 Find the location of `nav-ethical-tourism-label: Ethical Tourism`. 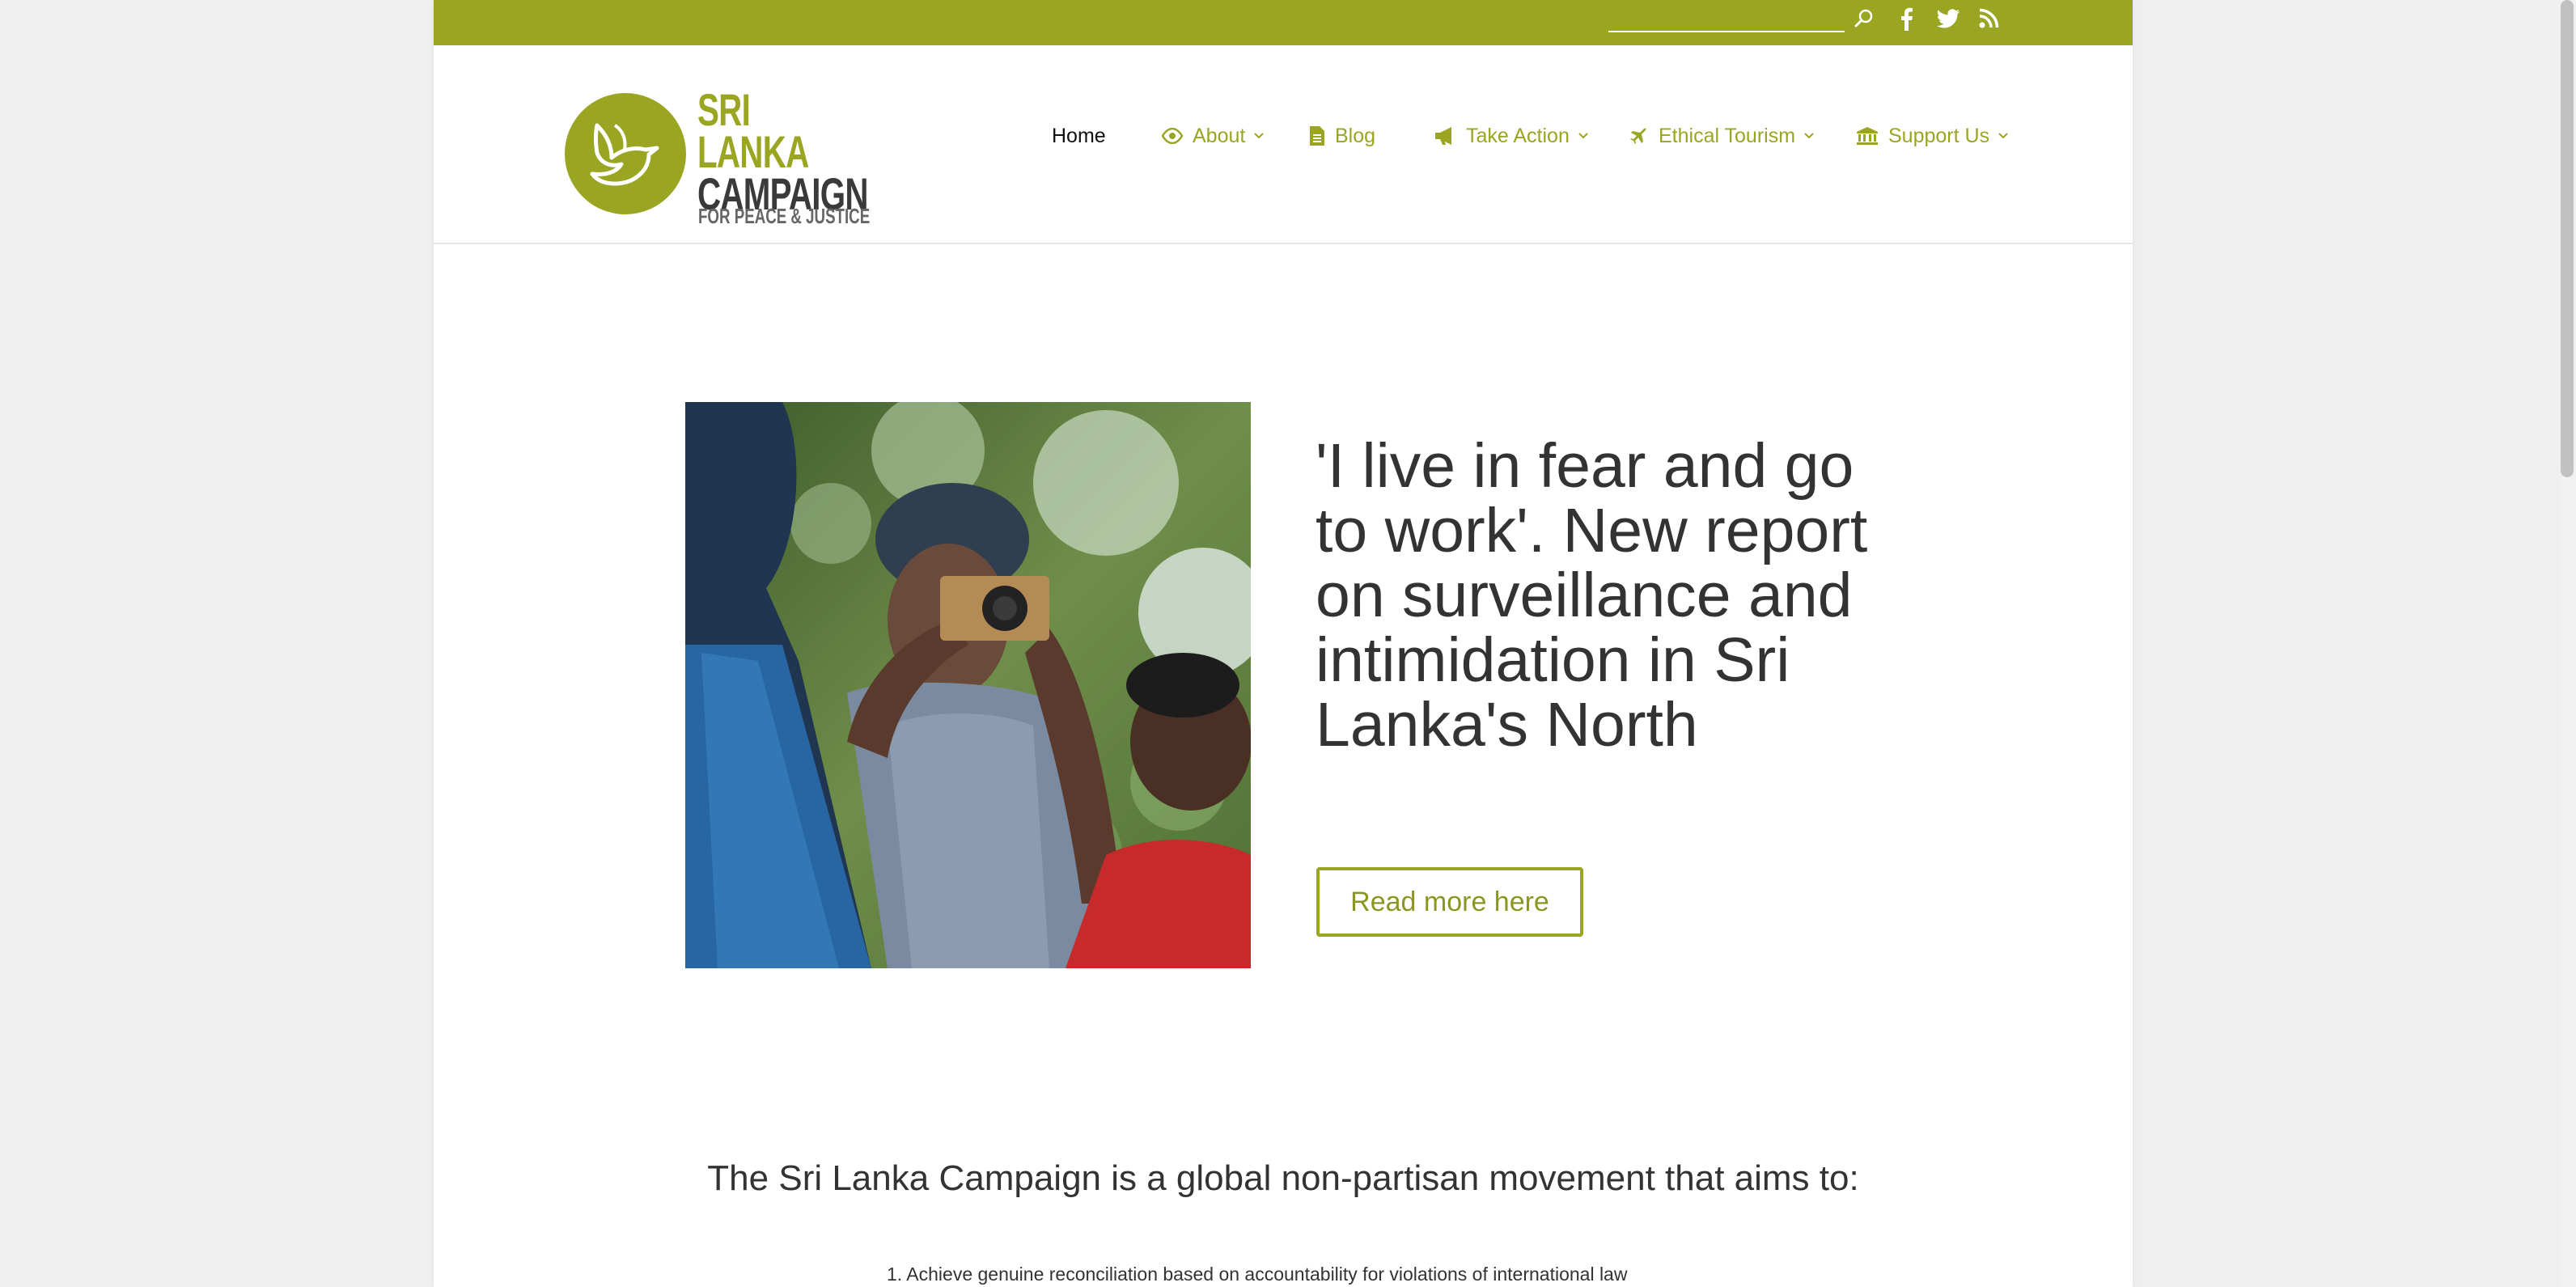

nav-ethical-tourism-label: Ethical Tourism is located at coordinates (1727, 135).